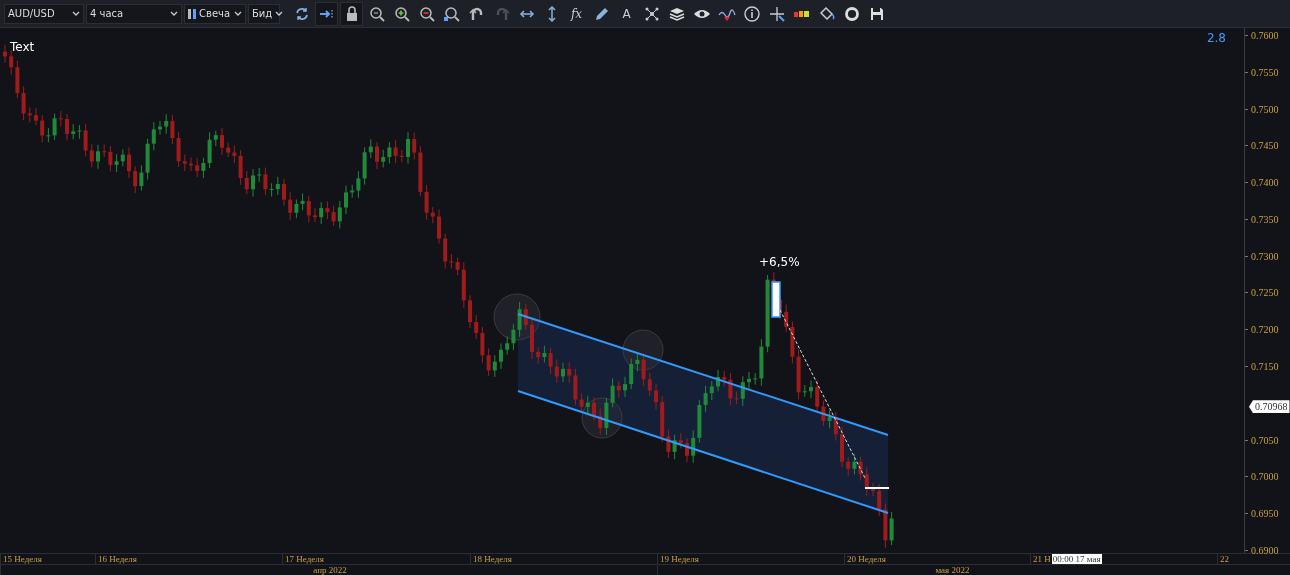  I want to click on price-label: 0.7350, so click(1265, 219).